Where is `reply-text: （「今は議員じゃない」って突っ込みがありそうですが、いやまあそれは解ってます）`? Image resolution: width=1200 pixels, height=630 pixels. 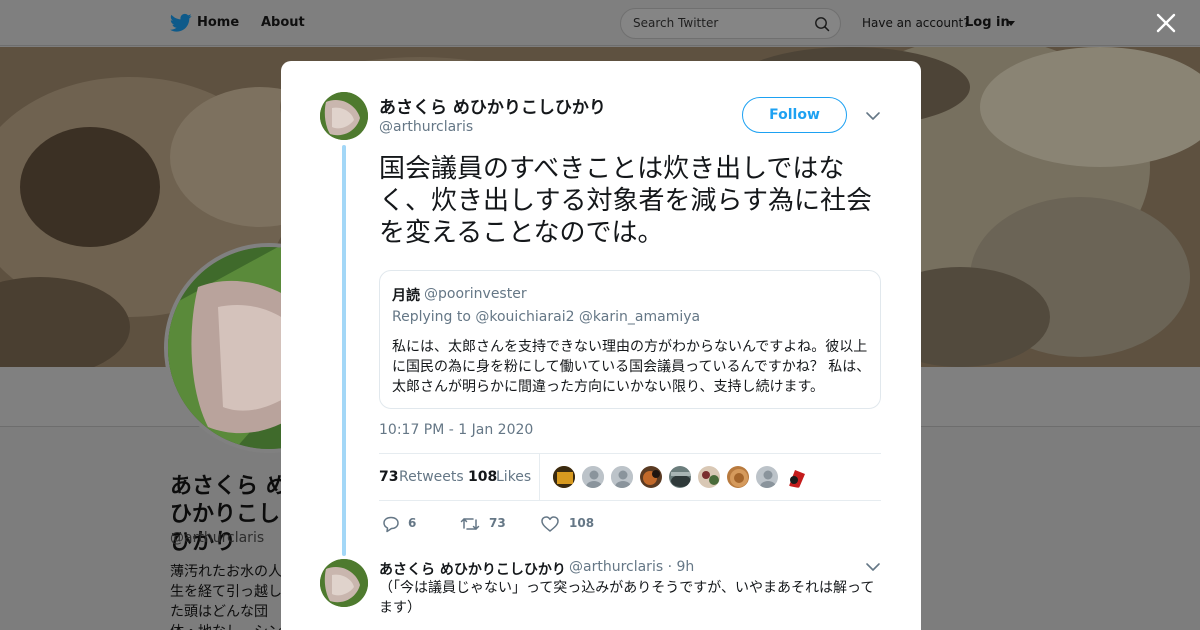 reply-text: （「今は議員じゃない」って突っ込みがありそうですが、いやまあそれは解ってます） is located at coordinates (627, 598).